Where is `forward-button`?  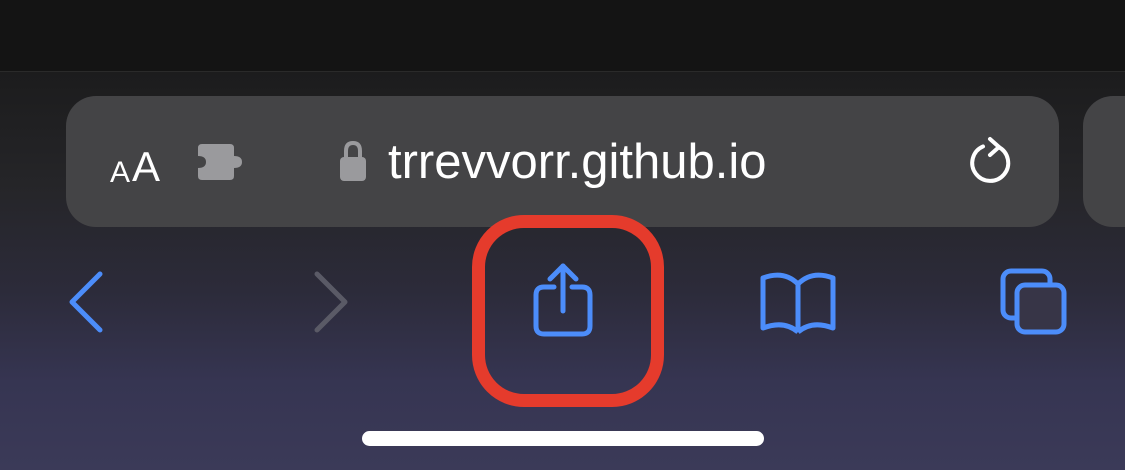
forward-button is located at coordinates (330, 302).